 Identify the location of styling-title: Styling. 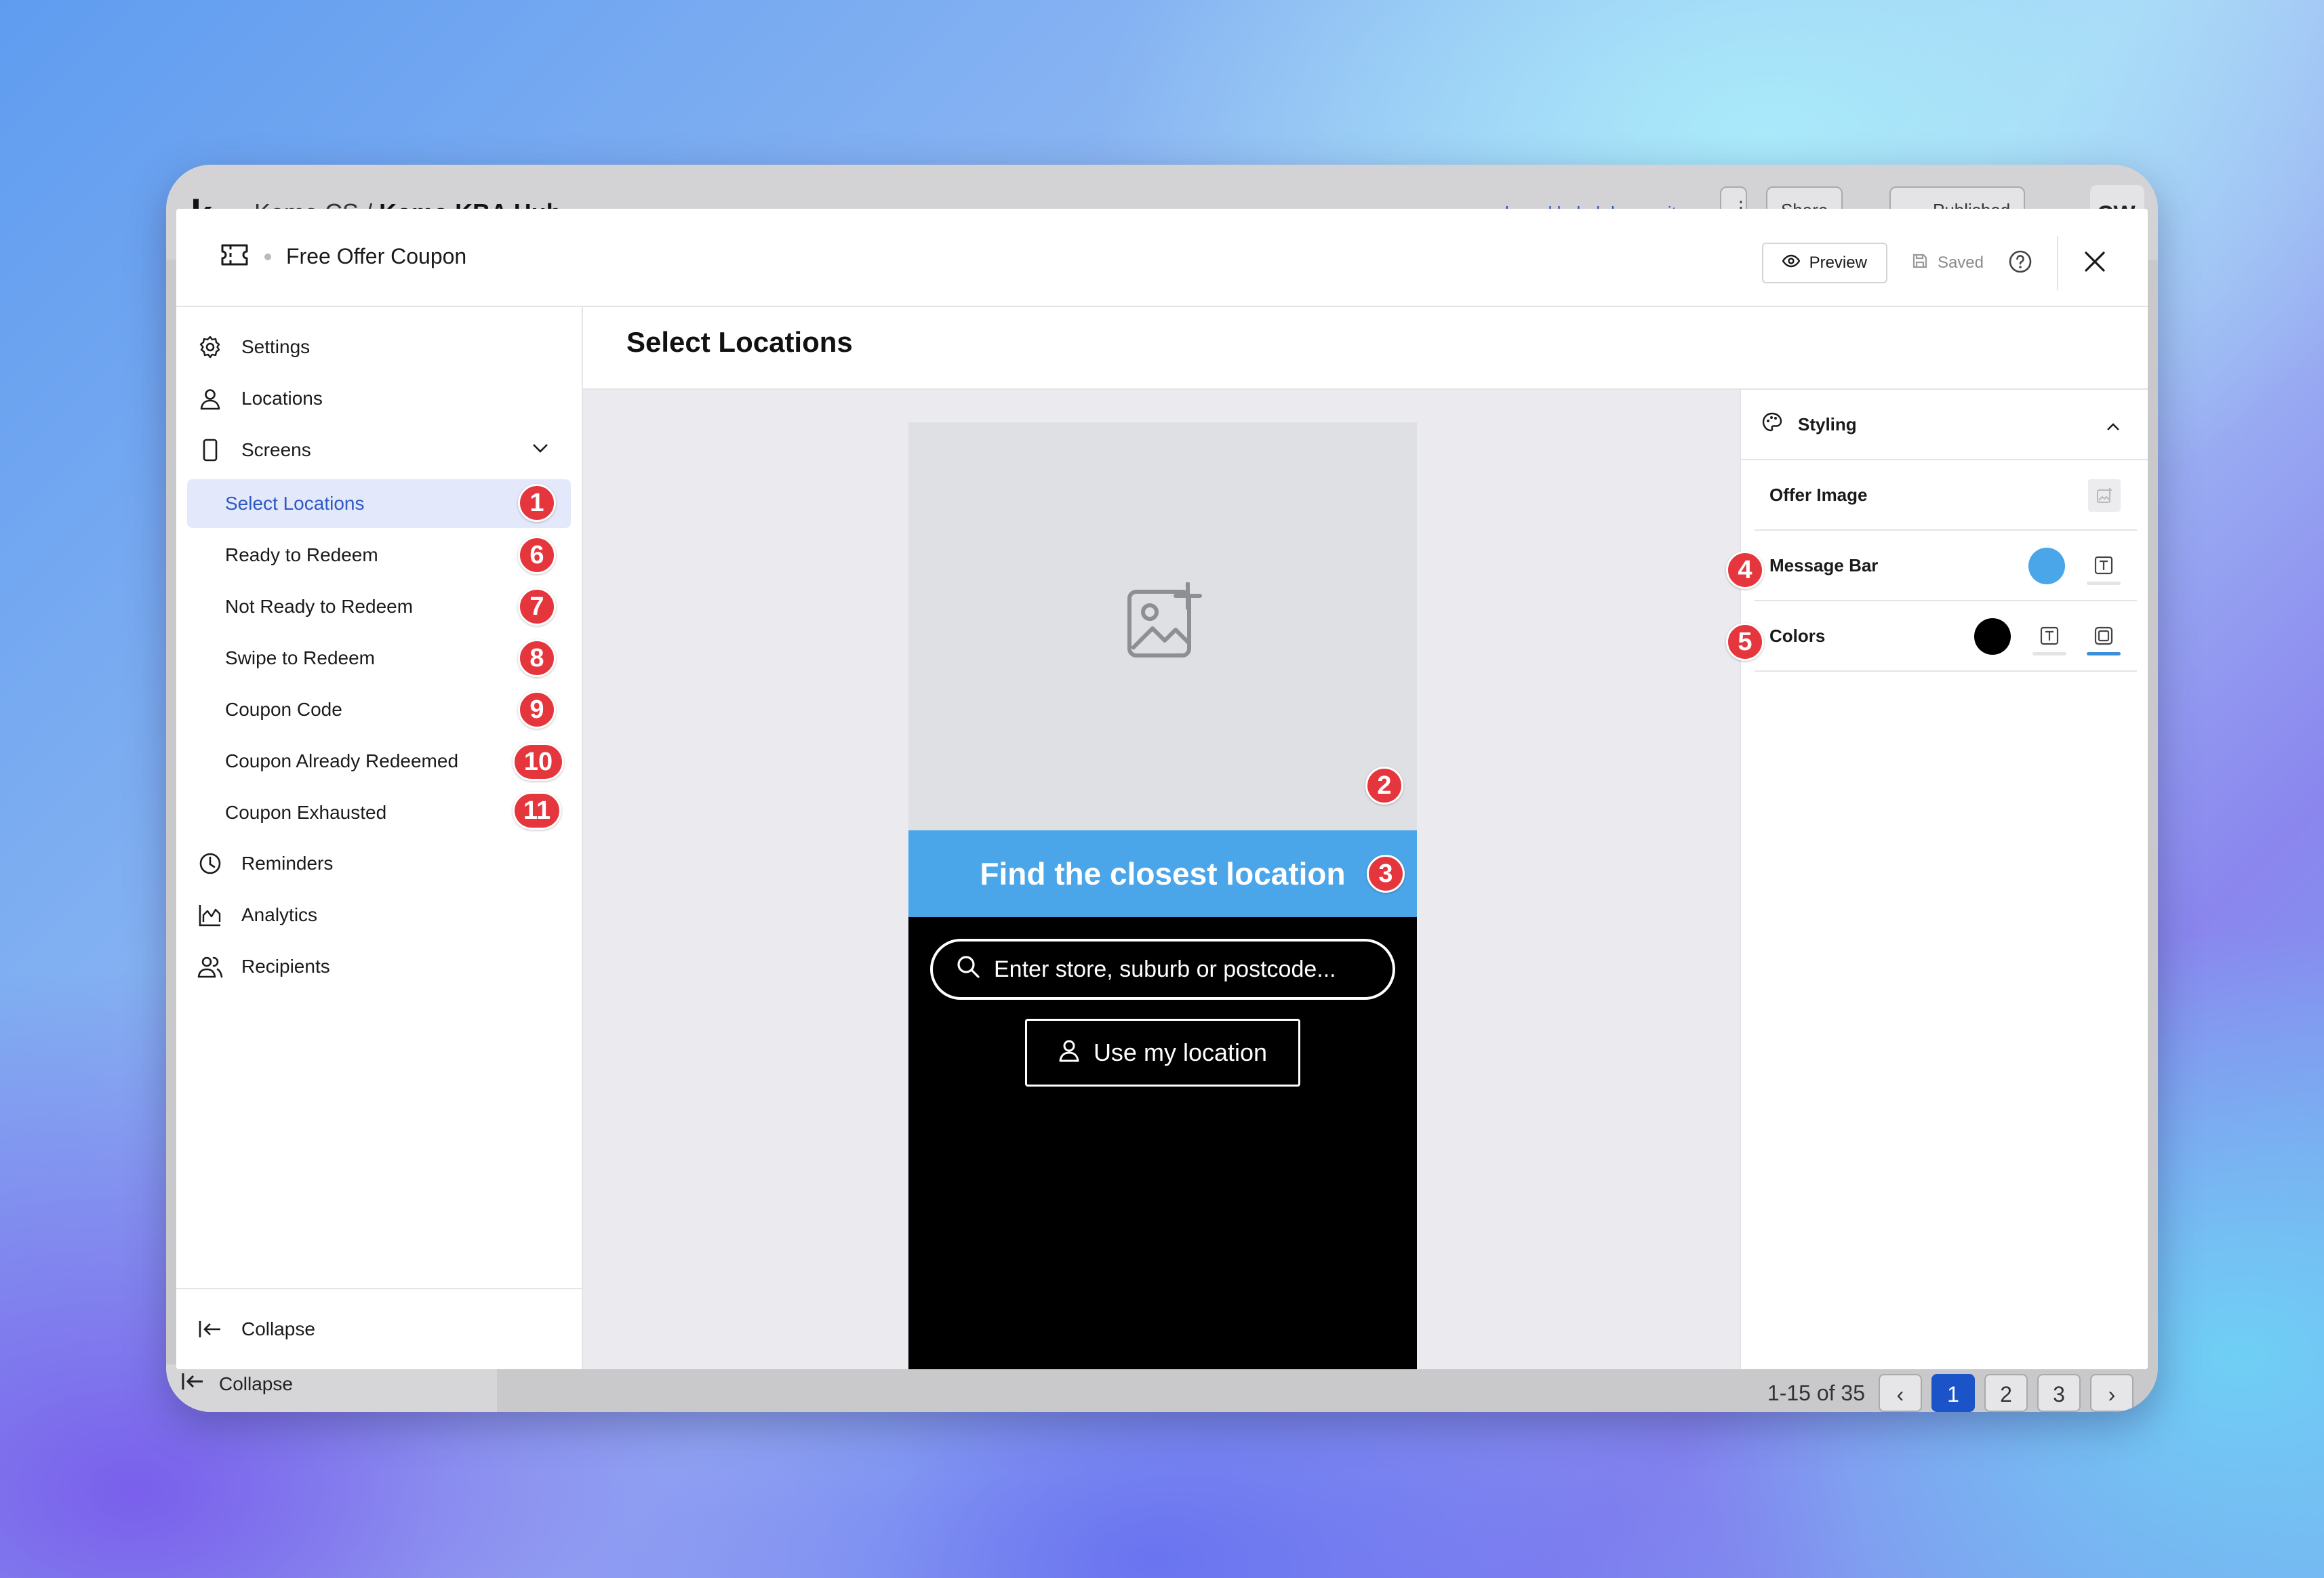
(1828, 423).